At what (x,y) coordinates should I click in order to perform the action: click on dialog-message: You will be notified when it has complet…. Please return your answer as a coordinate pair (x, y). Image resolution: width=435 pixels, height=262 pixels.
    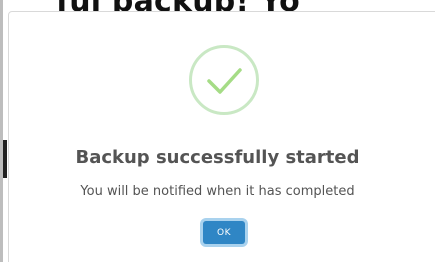
    Looking at the image, I should click on (217, 191).